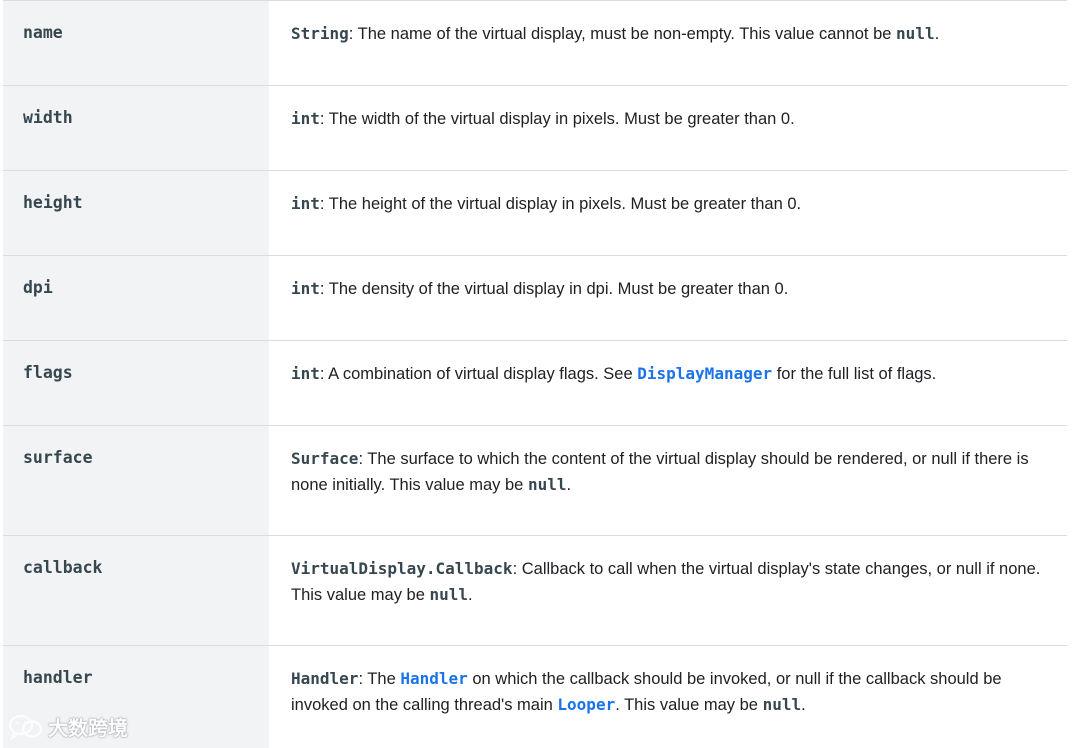  Describe the element at coordinates (586, 704) in the screenshot. I see `looper-link: Looper` at that location.